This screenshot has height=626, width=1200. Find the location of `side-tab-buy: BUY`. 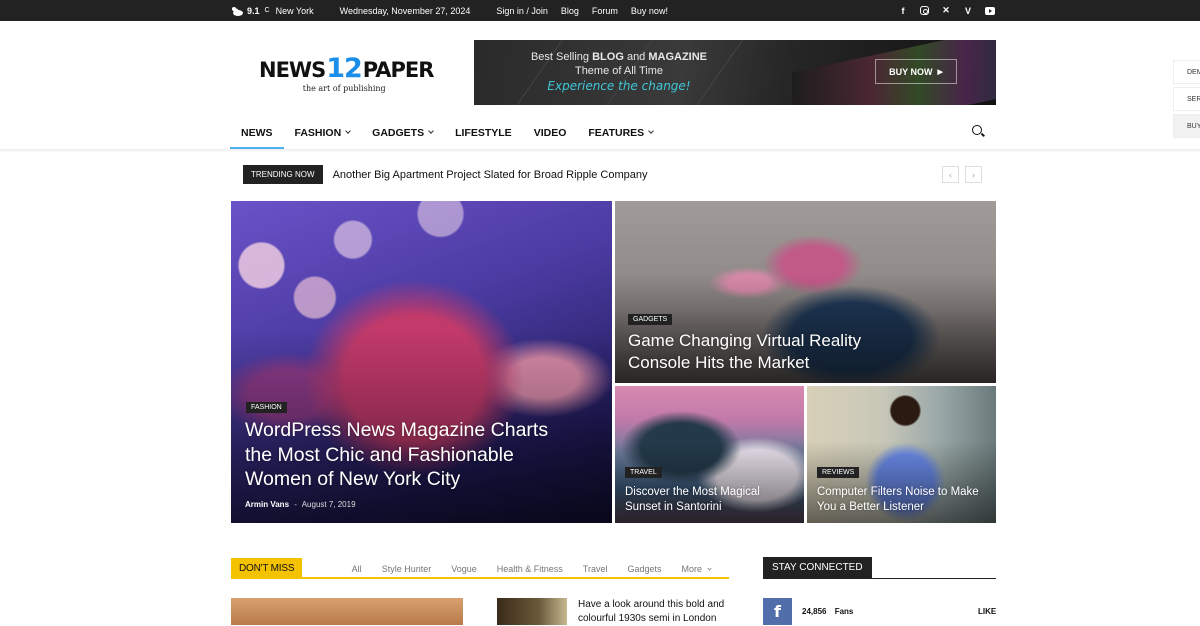

side-tab-buy: BUY is located at coordinates (1186, 126).